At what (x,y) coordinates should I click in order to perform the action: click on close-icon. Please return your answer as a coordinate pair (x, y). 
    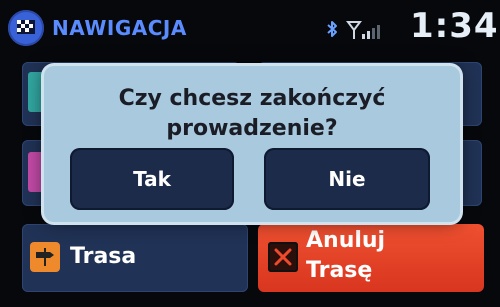
    Looking at the image, I should click on (283, 257).